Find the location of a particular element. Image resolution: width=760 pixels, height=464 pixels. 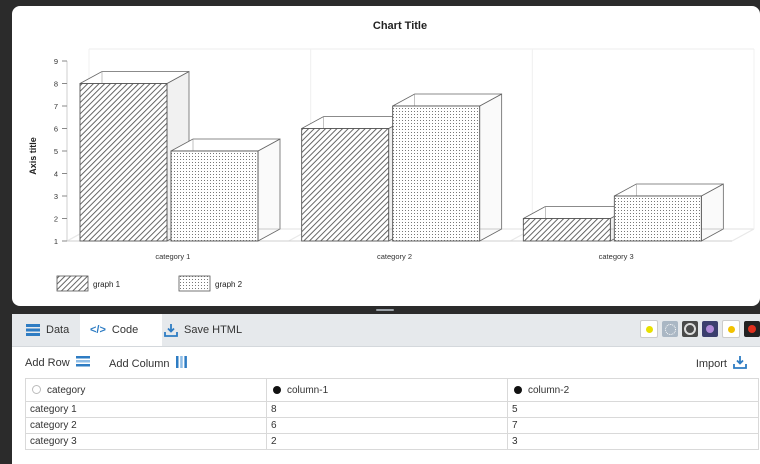

import-icon is located at coordinates (740, 364).